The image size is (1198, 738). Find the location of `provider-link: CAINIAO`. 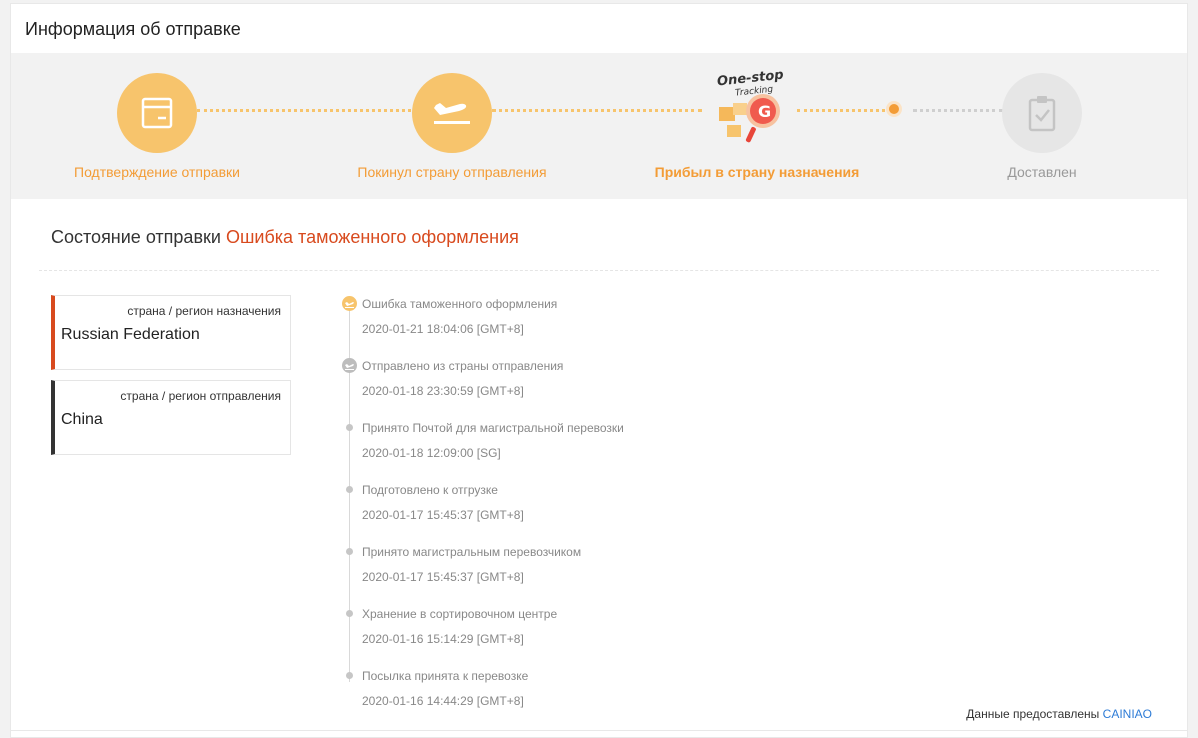

provider-link: CAINIAO is located at coordinates (1127, 714).